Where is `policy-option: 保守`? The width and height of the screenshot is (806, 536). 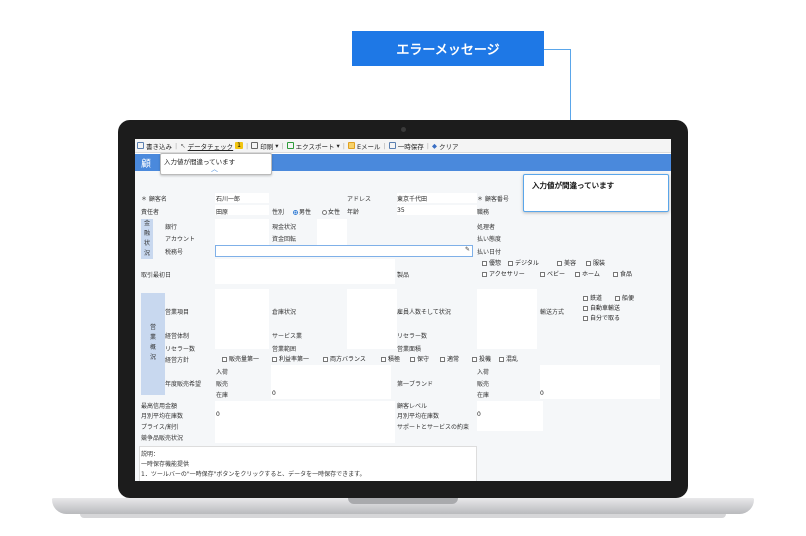 policy-option: 保守 is located at coordinates (419, 358).